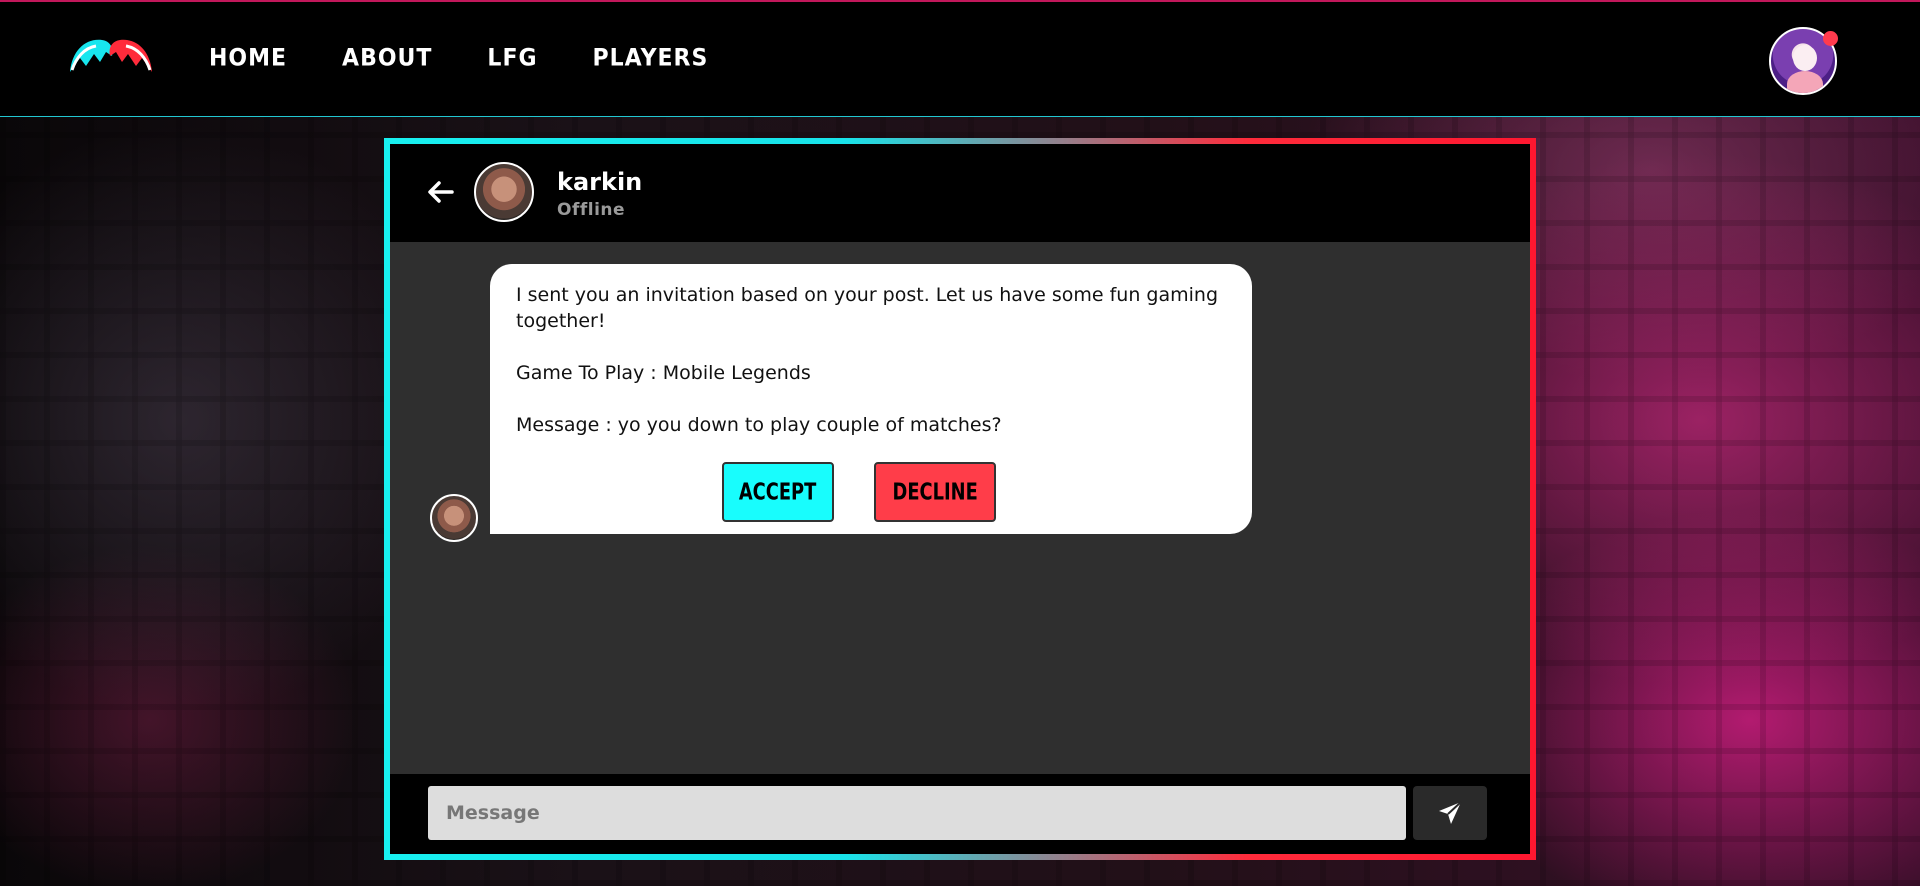 The height and width of the screenshot is (886, 1920). I want to click on accept-button: ACCEPT, so click(778, 492).